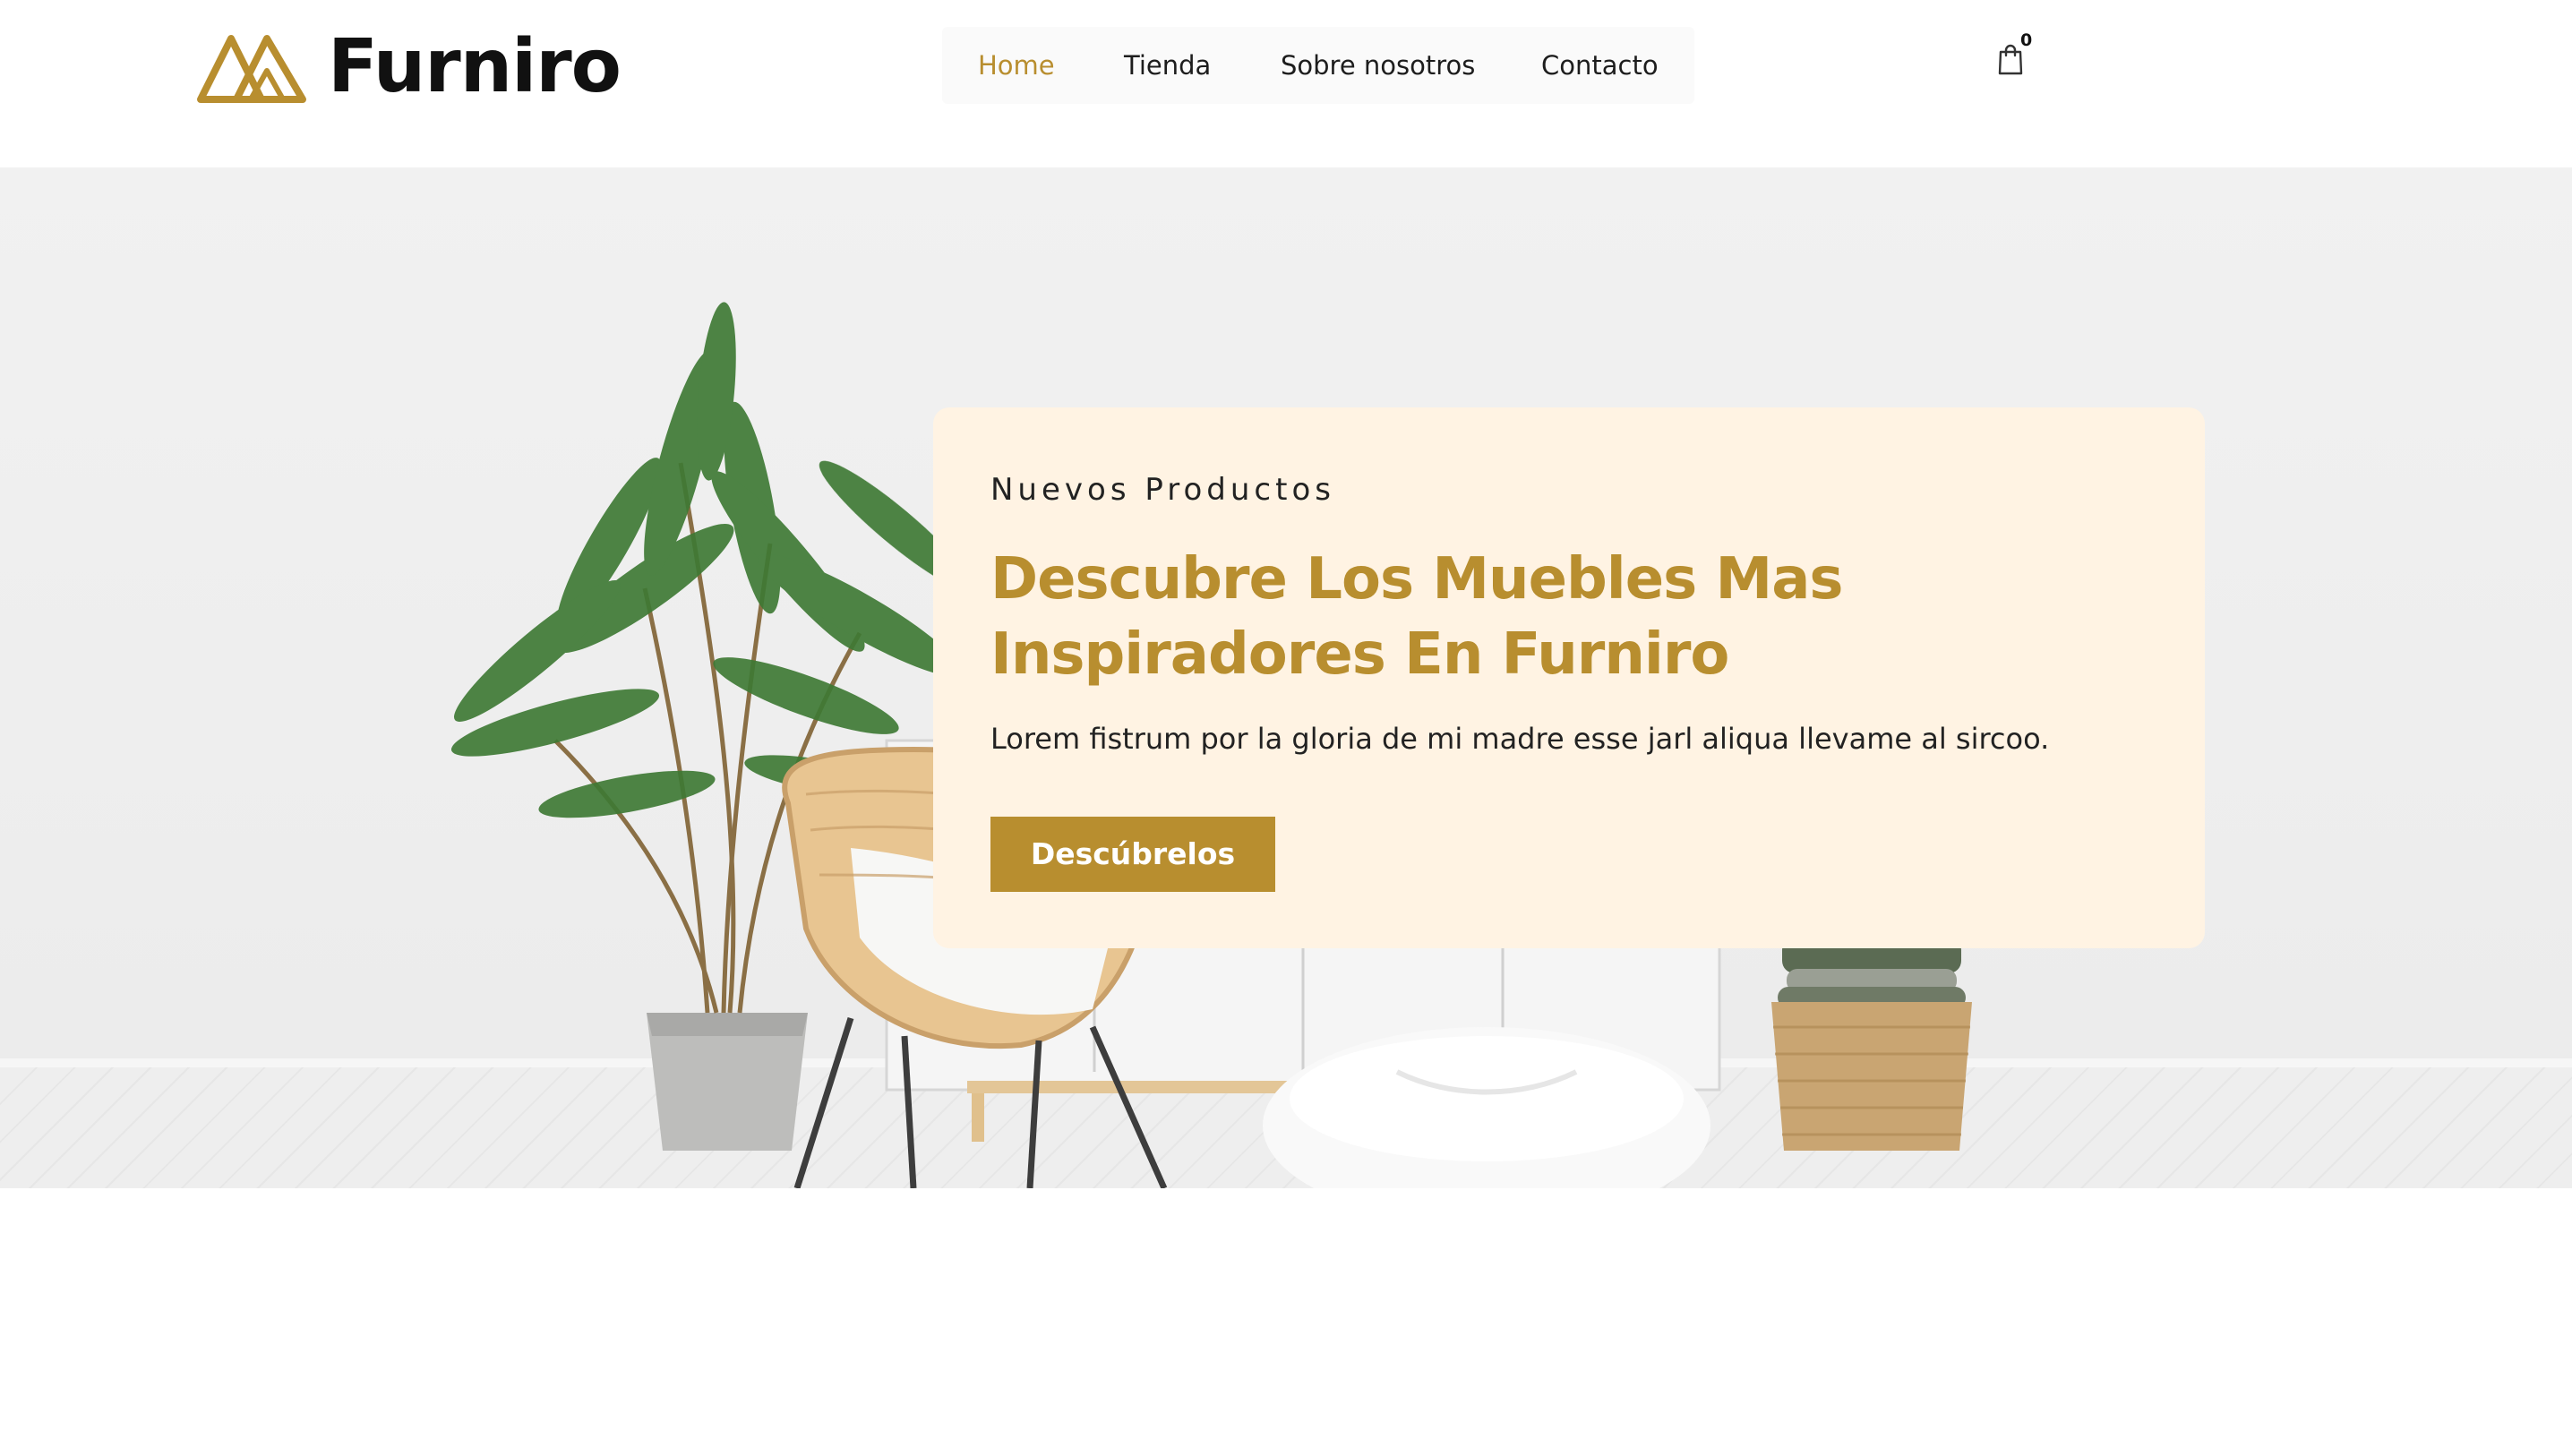 Image resolution: width=2572 pixels, height=1456 pixels. What do you see at coordinates (251, 69) in the screenshot?
I see `logo-mark-icon` at bounding box center [251, 69].